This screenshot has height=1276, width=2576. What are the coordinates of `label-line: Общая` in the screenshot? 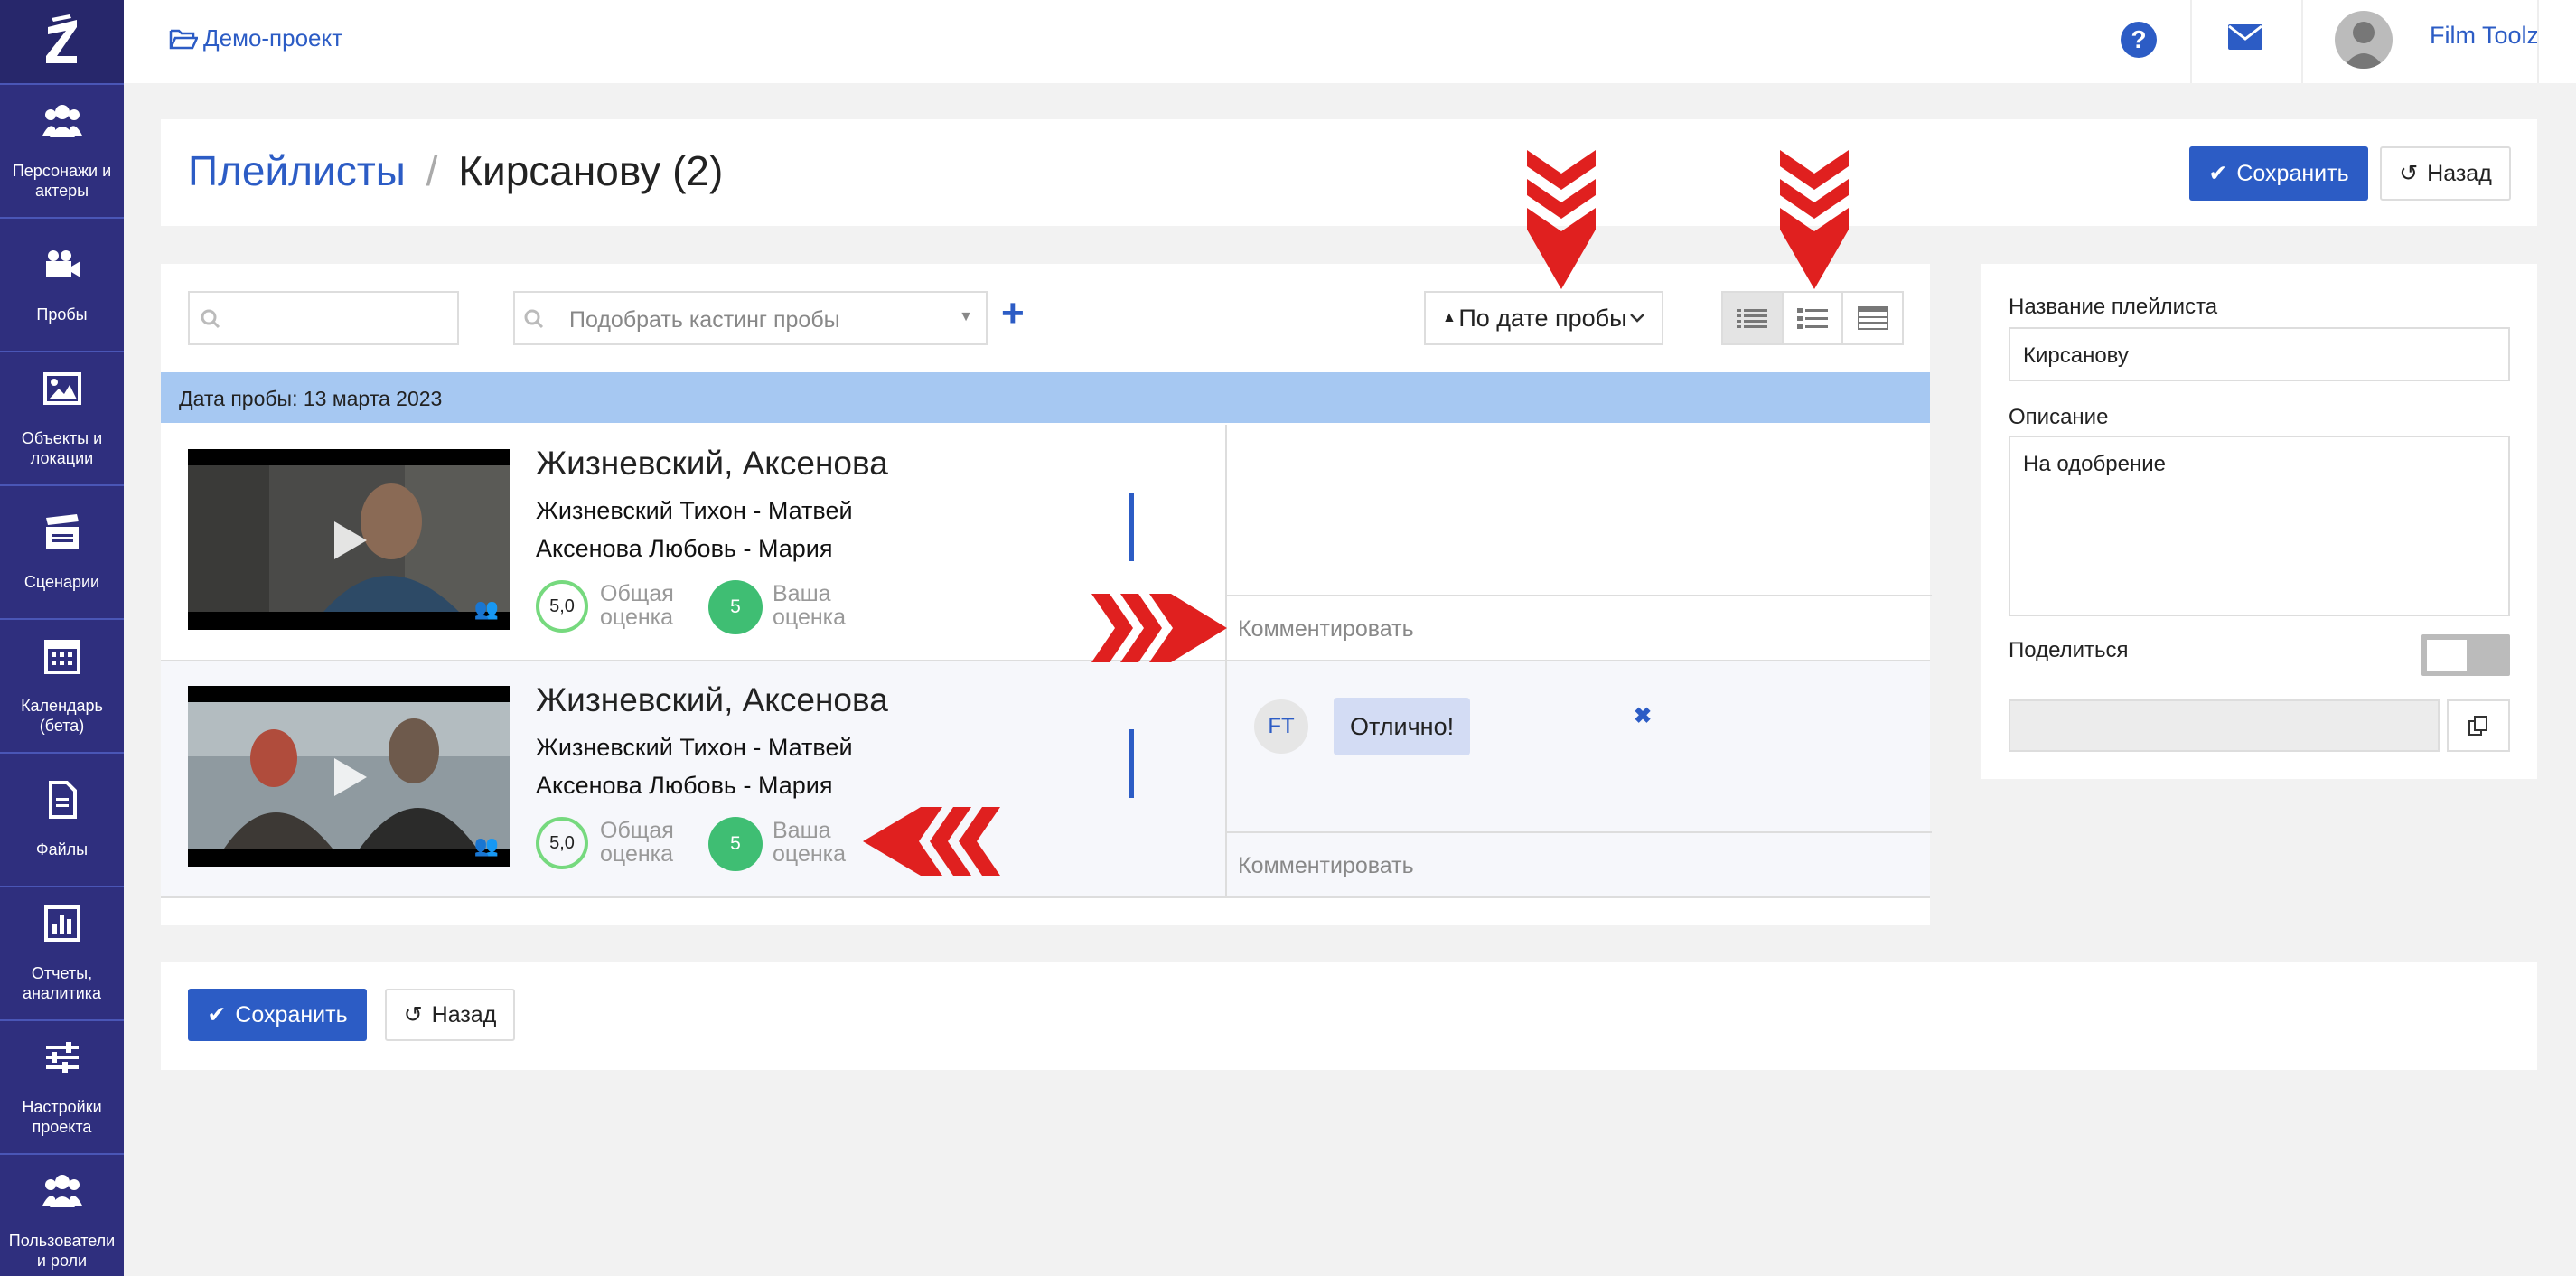 It's located at (637, 593).